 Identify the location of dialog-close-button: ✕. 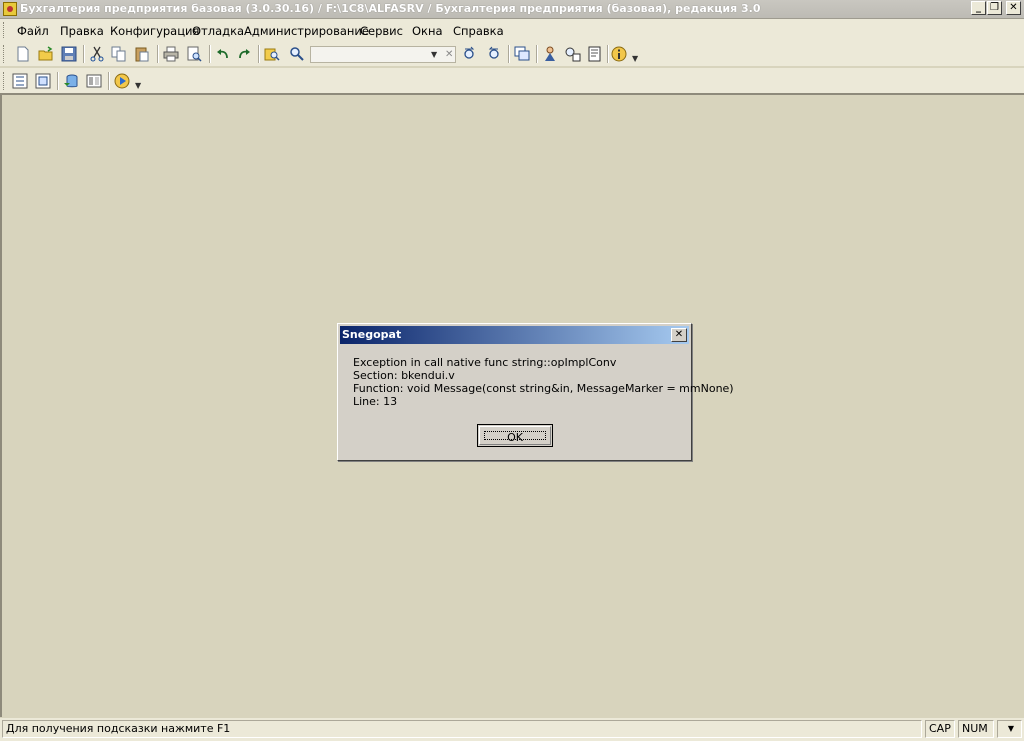
(679, 335).